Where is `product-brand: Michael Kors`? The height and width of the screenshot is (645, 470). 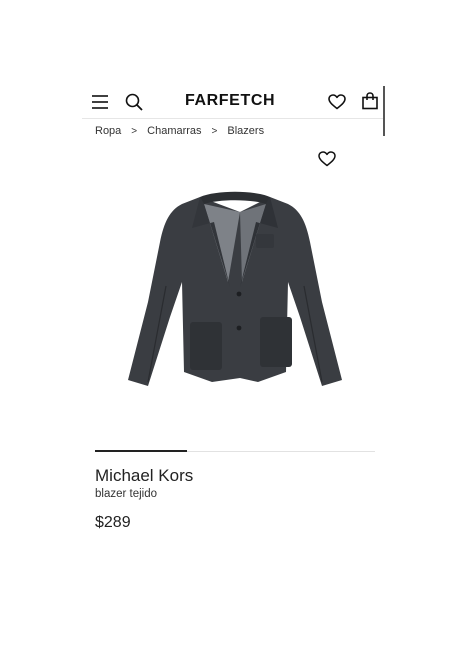 product-brand: Michael Kors is located at coordinates (144, 476).